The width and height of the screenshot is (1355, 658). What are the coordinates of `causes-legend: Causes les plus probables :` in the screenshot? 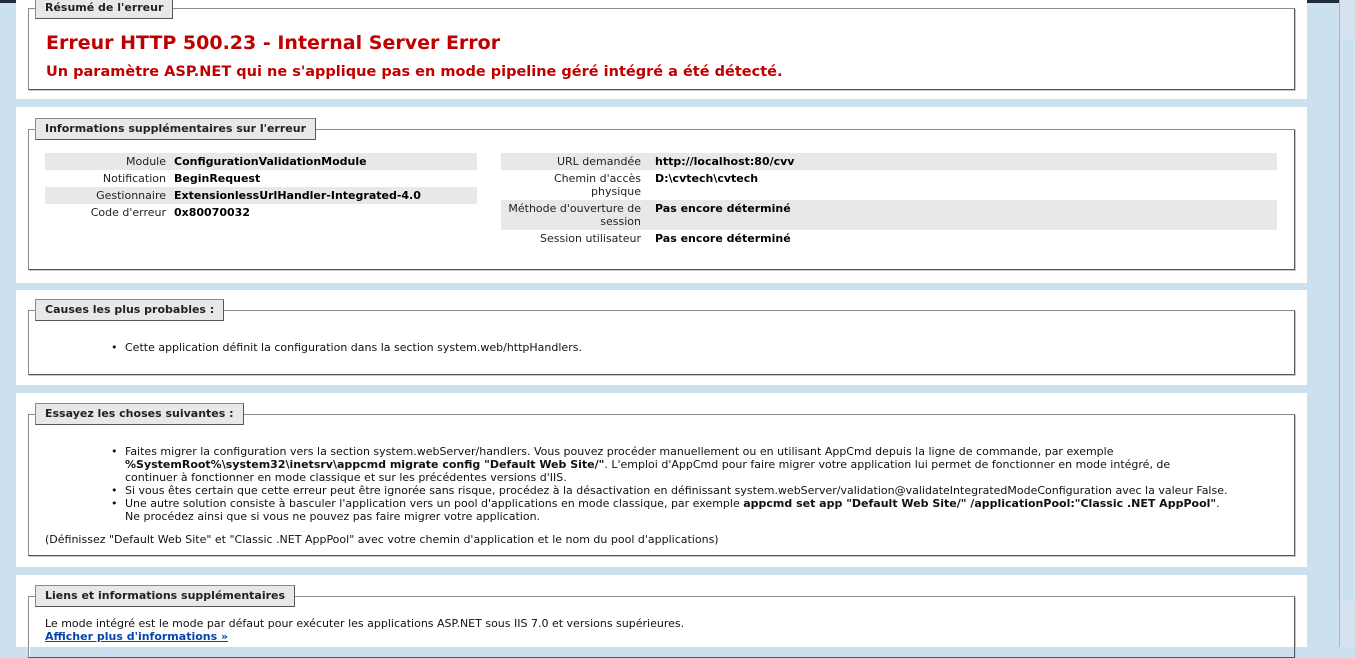 It's located at (130, 310).